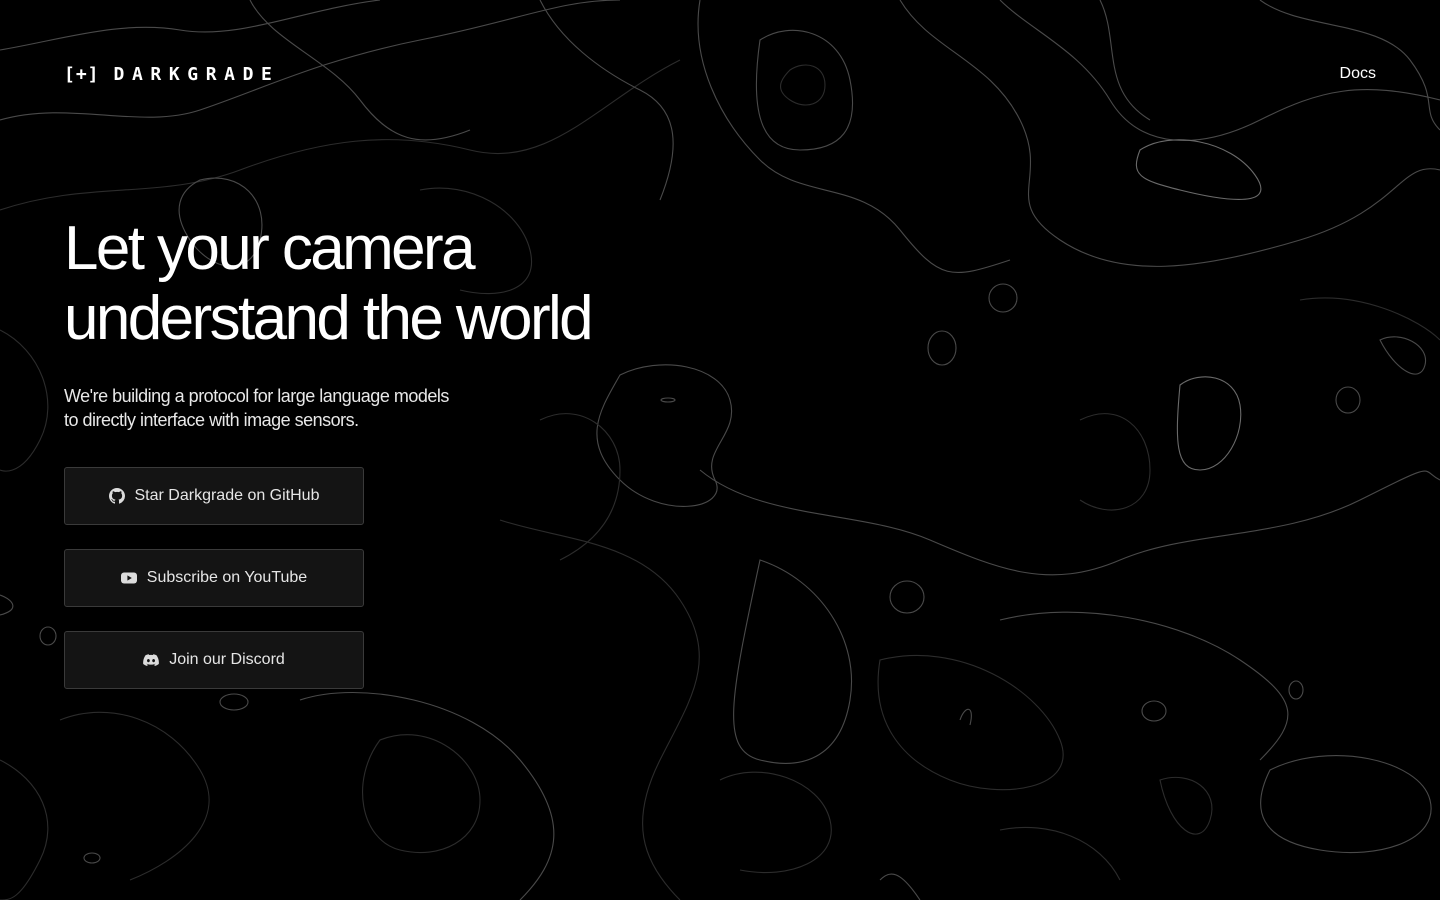  What do you see at coordinates (720, 74) in the screenshot?
I see `site-header: [+] DARKGRADE Docs` at bounding box center [720, 74].